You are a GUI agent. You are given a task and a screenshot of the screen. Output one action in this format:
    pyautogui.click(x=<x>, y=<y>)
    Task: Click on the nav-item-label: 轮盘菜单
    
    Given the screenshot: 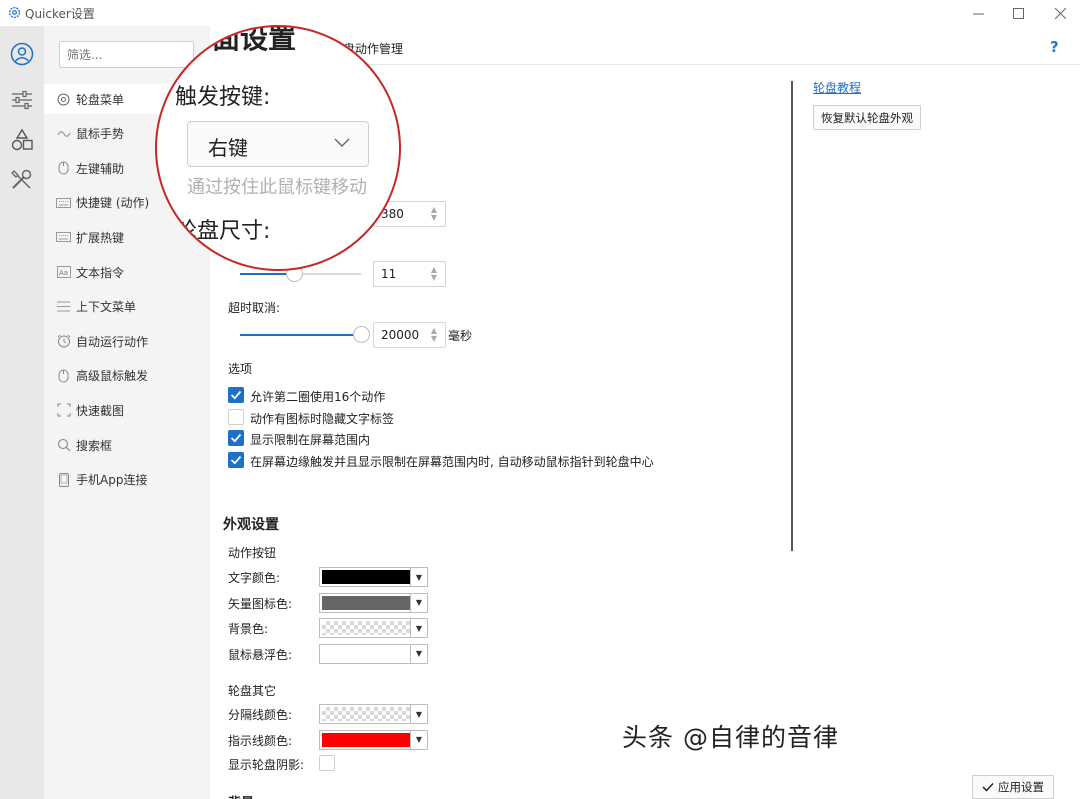 What is the action you would take?
    pyautogui.click(x=100, y=99)
    